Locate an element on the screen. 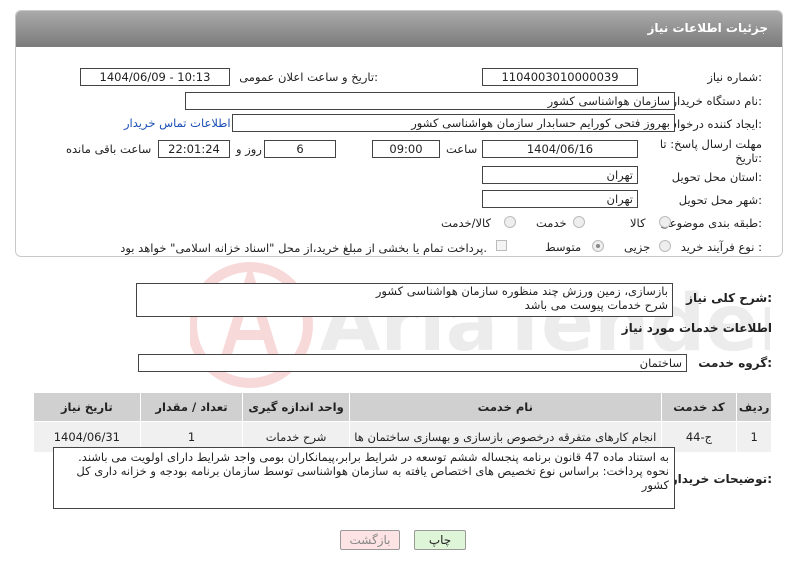 The width and height of the screenshot is (788, 566). category-option-goods: کالا is located at coordinates (638, 223).